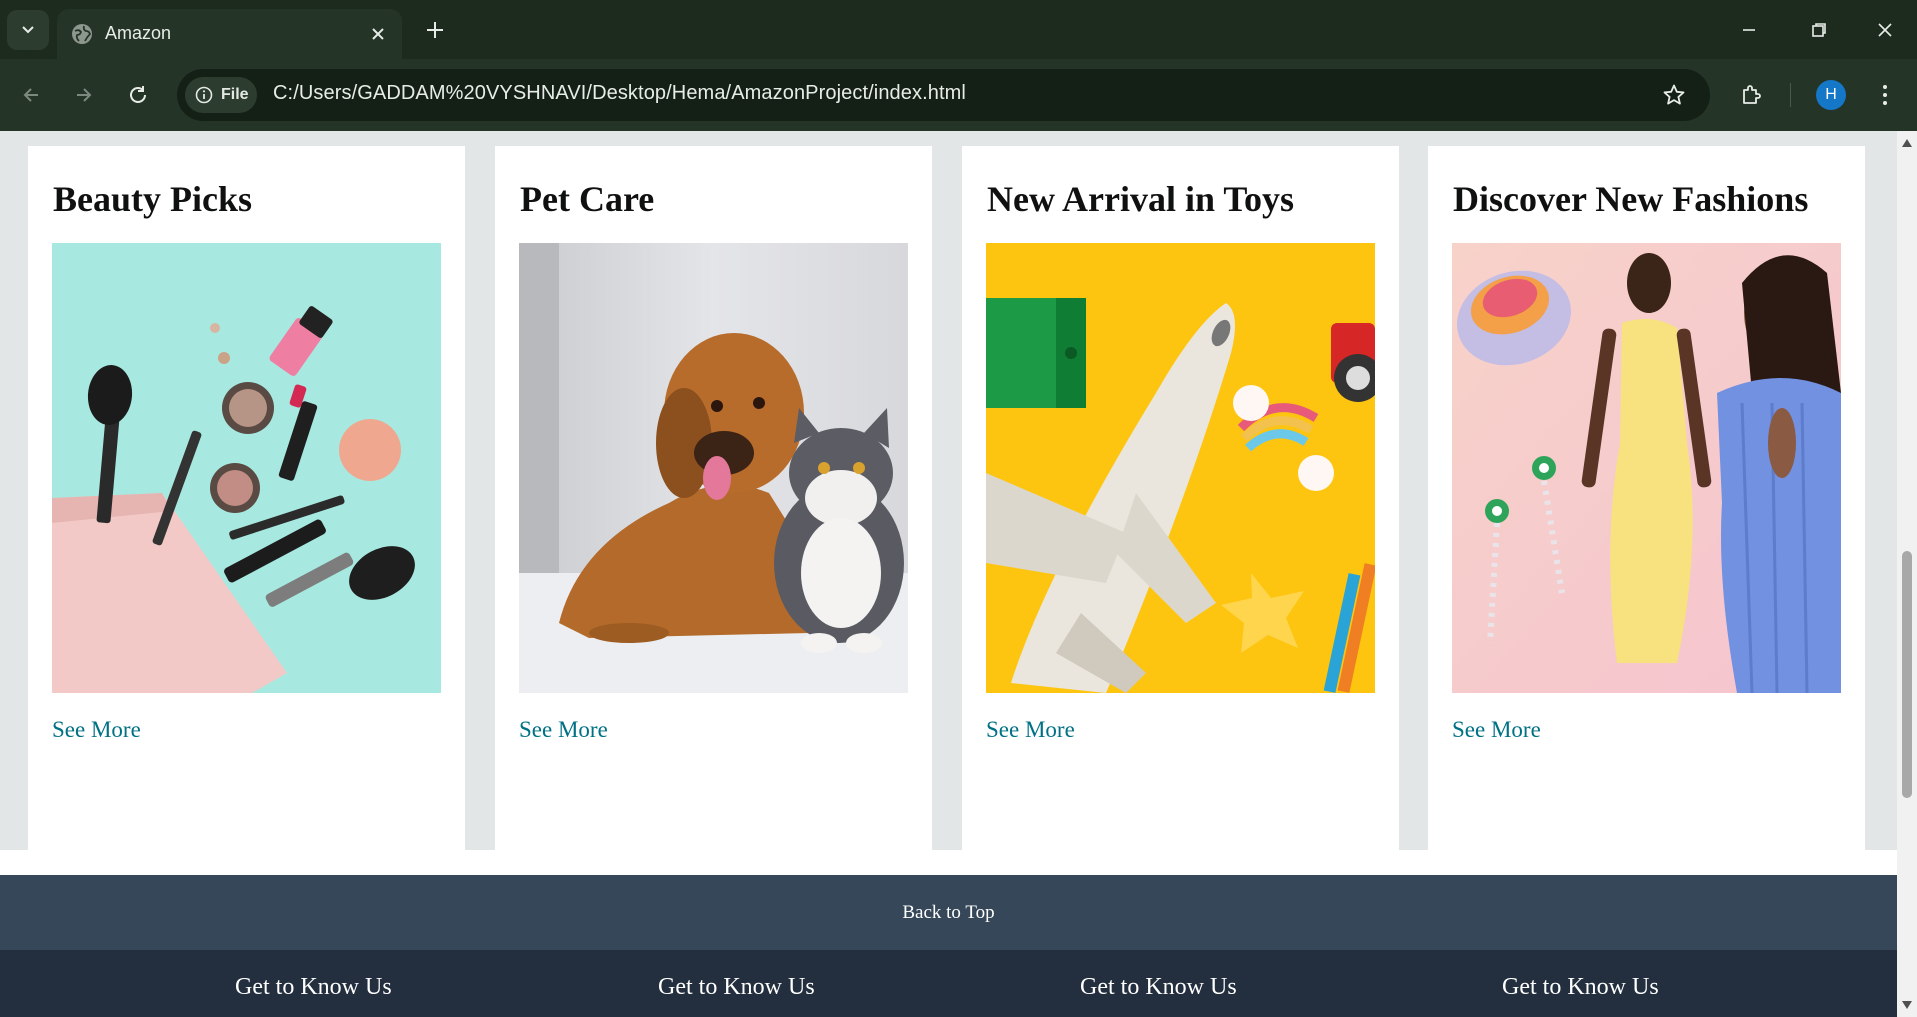 The height and width of the screenshot is (1017, 1917). I want to click on extensions-button, so click(1752, 95).